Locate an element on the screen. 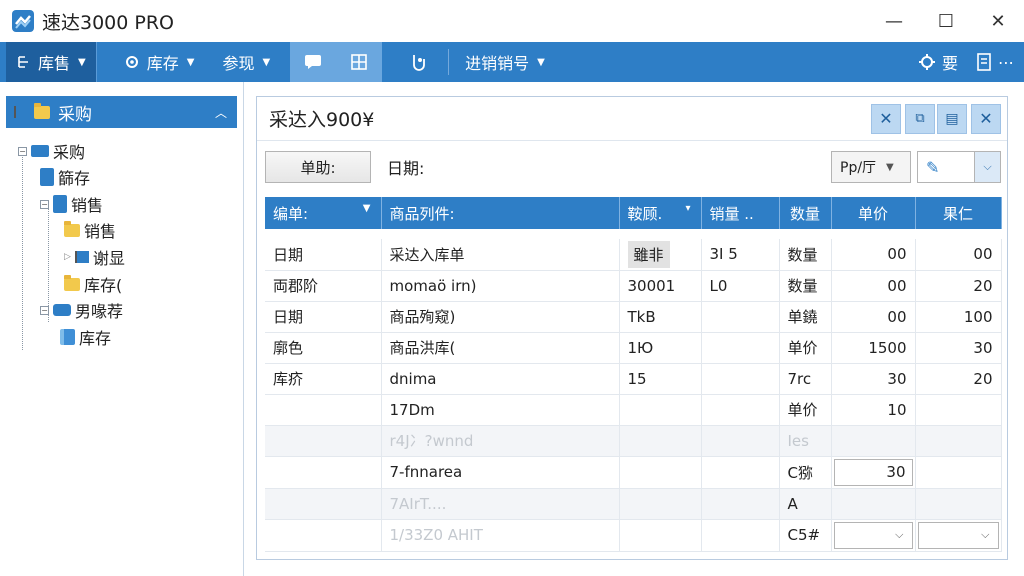 Image resolution: width=1024 pixels, height=576 pixels. column-header: 数量 is located at coordinates (805, 213).